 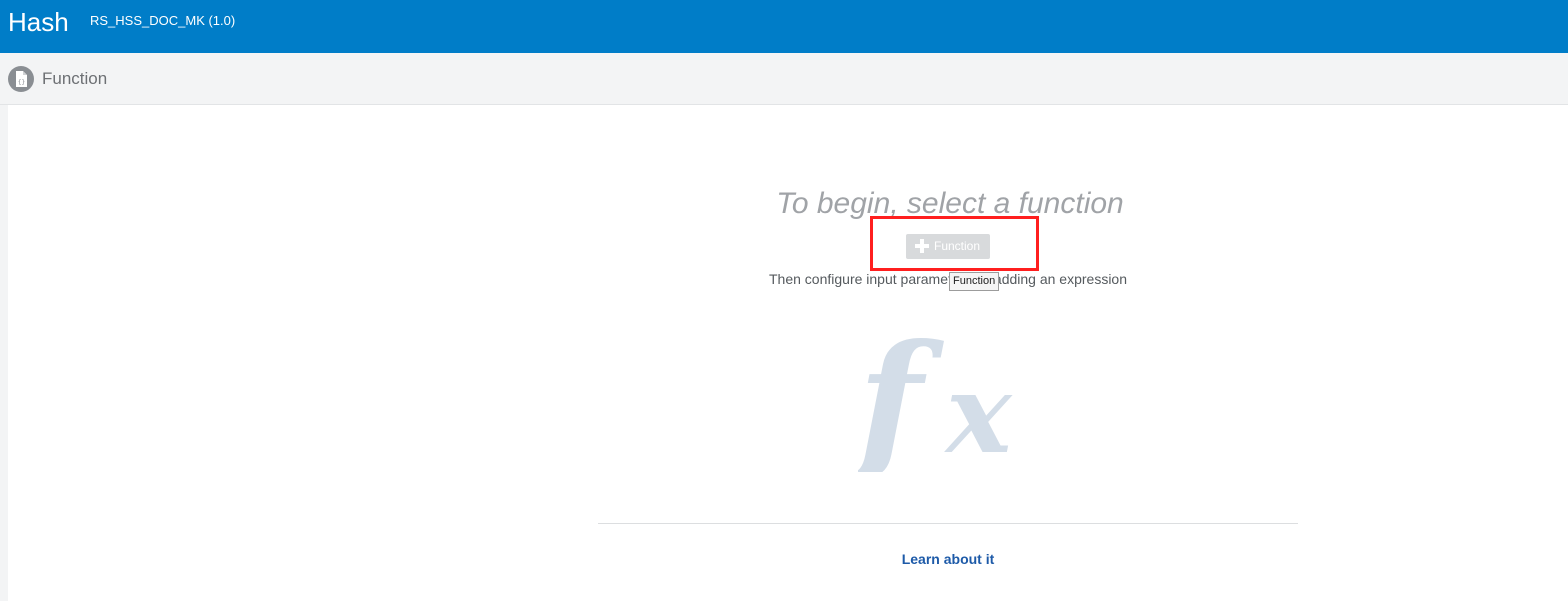 What do you see at coordinates (948, 523) in the screenshot?
I see `divider` at bounding box center [948, 523].